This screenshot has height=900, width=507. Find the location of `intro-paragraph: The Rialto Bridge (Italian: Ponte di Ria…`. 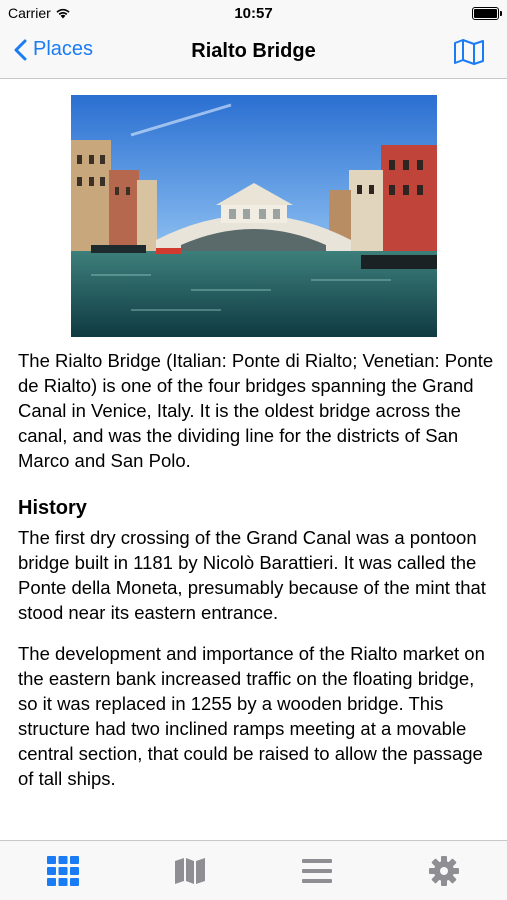

intro-paragraph: The Rialto Bridge (Italian: Ponte di Ria… is located at coordinates (256, 410).